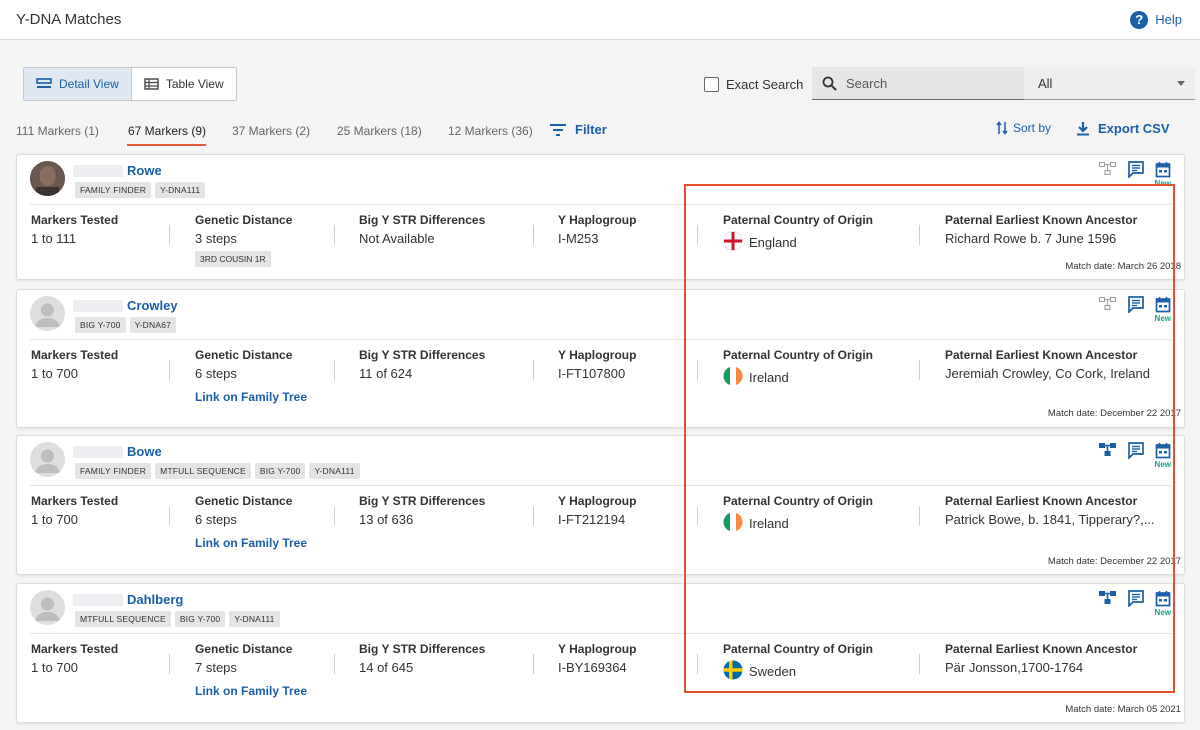 This screenshot has height=730, width=1200. Describe the element at coordinates (578, 129) in the screenshot. I see `filter-button: Filter` at that location.